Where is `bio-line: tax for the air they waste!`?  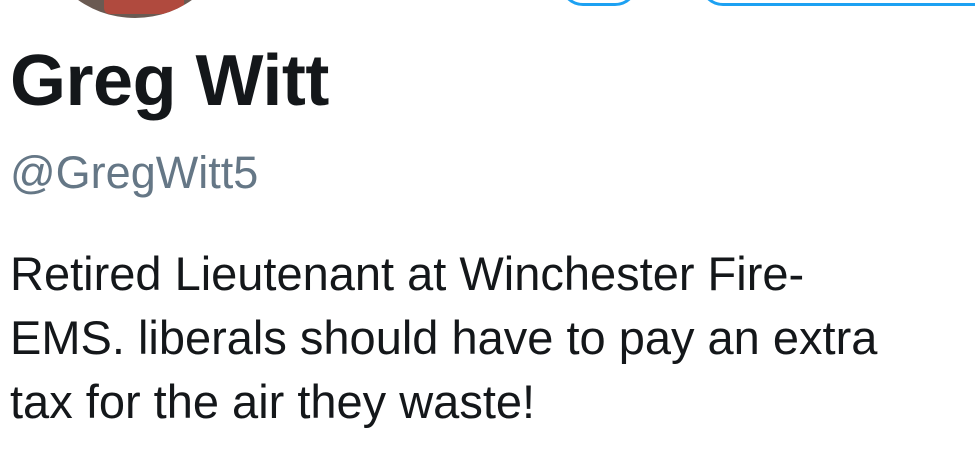
bio-line: tax for the air they waste! is located at coordinates (273, 401).